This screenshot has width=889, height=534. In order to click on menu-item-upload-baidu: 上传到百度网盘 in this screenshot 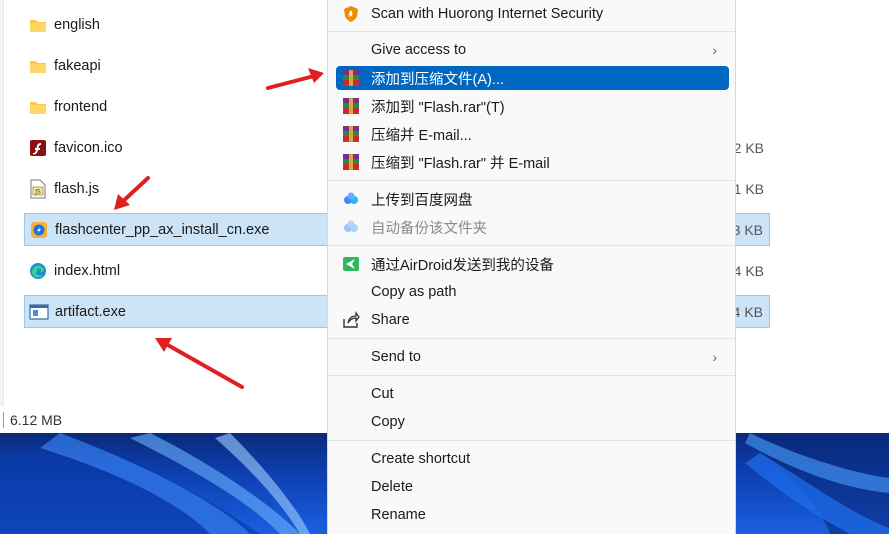, I will do `click(532, 199)`.